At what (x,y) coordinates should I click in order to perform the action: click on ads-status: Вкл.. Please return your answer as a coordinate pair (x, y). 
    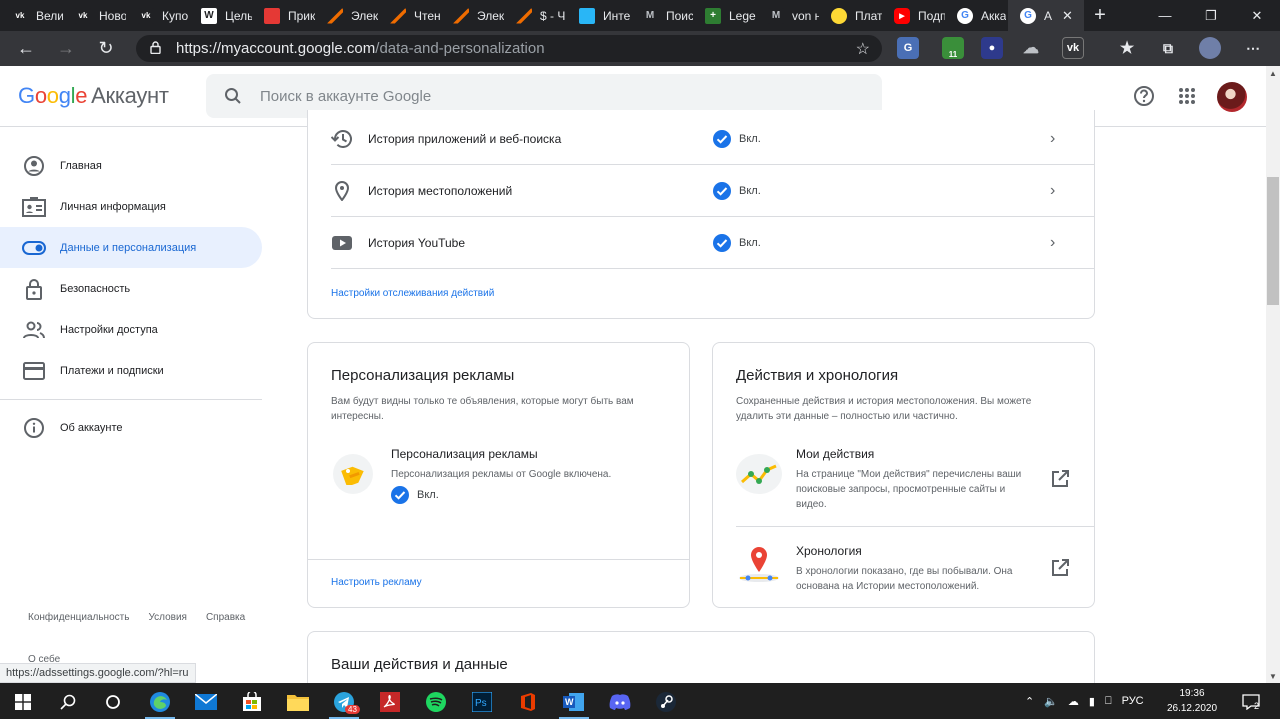
    Looking at the image, I should click on (415, 495).